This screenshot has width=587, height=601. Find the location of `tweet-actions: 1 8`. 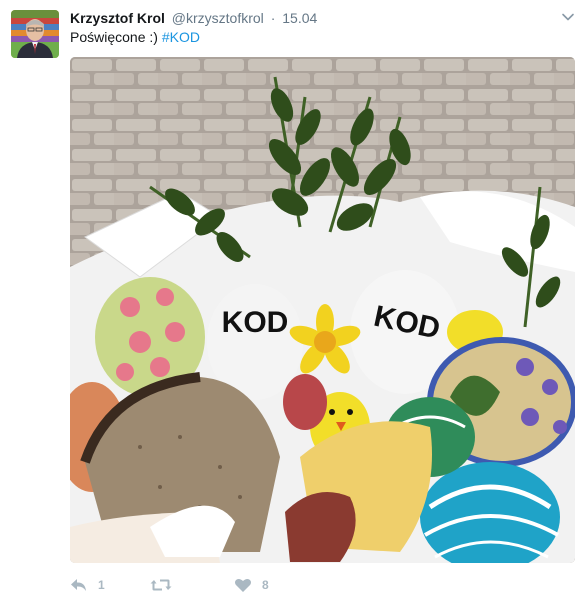

tweet-actions: 1 8 is located at coordinates (220, 585).